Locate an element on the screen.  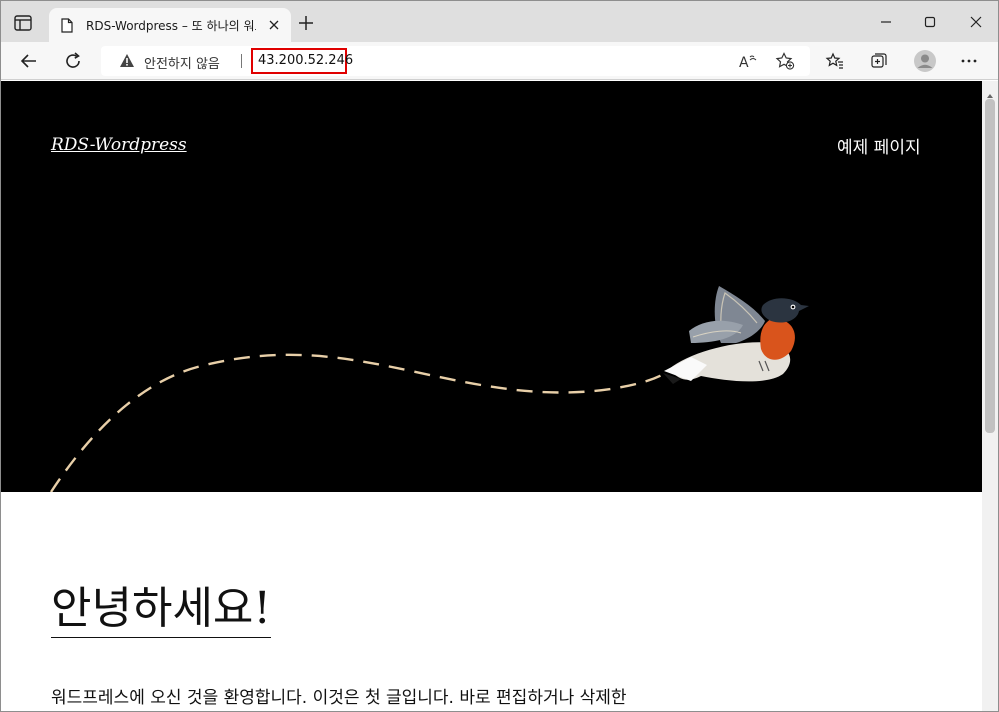
maximize-icon is located at coordinates (930, 22).